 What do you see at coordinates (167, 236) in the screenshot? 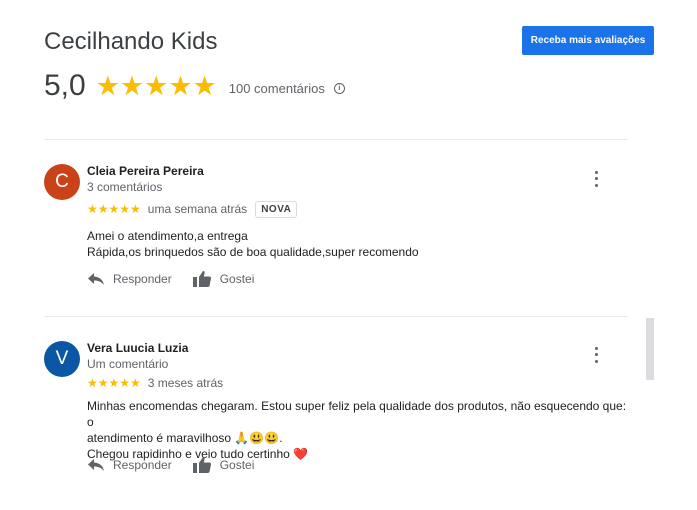
I see `review-text-line: Amei o atendimento,a entrega` at bounding box center [167, 236].